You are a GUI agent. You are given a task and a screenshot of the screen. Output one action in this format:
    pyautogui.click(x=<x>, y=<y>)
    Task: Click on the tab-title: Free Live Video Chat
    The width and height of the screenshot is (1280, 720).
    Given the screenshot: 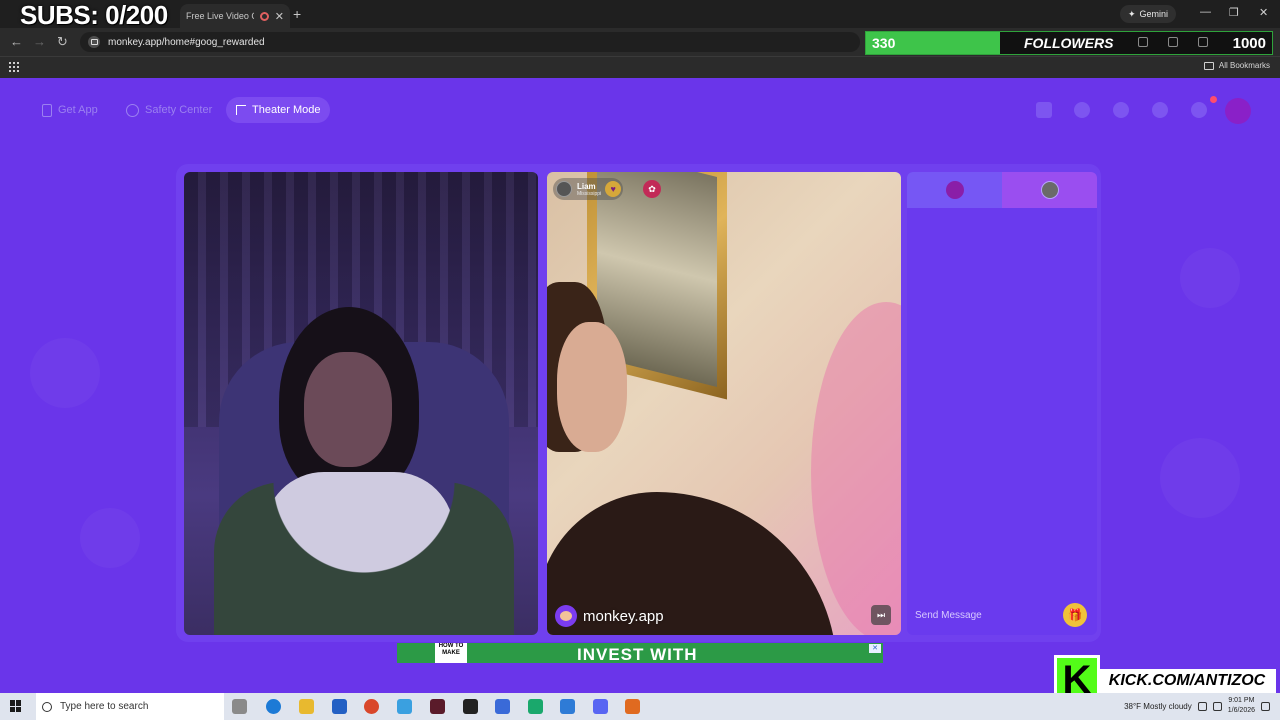 What is the action you would take?
    pyautogui.click(x=220, y=16)
    